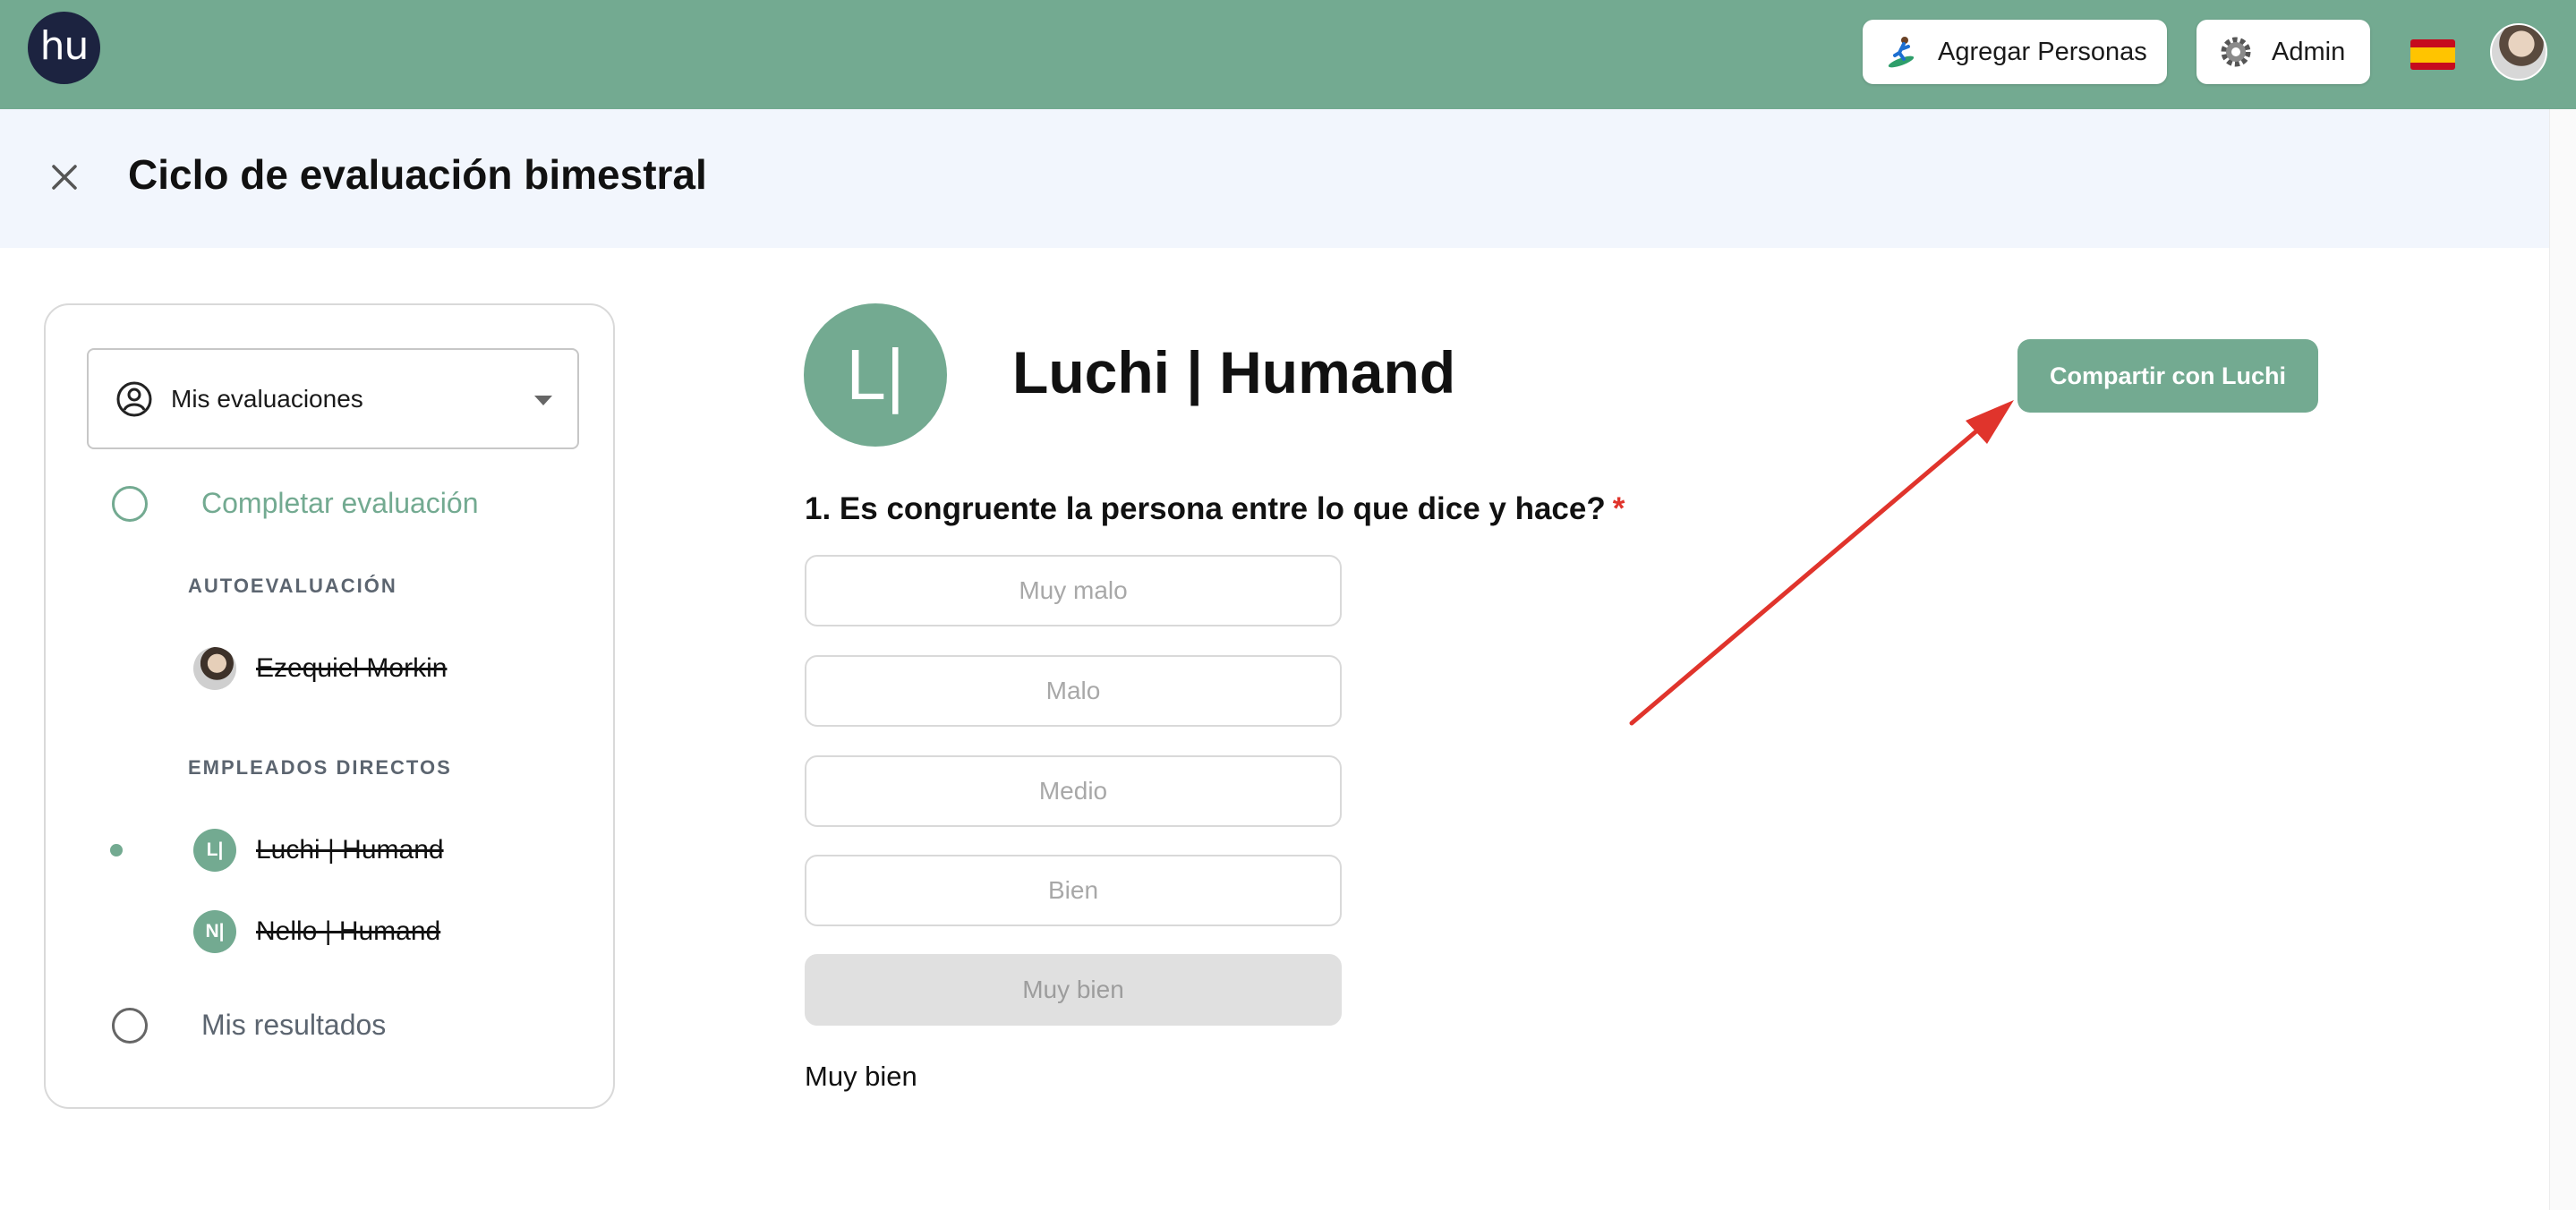 The image size is (2576, 1210). What do you see at coordinates (543, 400) in the screenshot?
I see `chevron-down-icon` at bounding box center [543, 400].